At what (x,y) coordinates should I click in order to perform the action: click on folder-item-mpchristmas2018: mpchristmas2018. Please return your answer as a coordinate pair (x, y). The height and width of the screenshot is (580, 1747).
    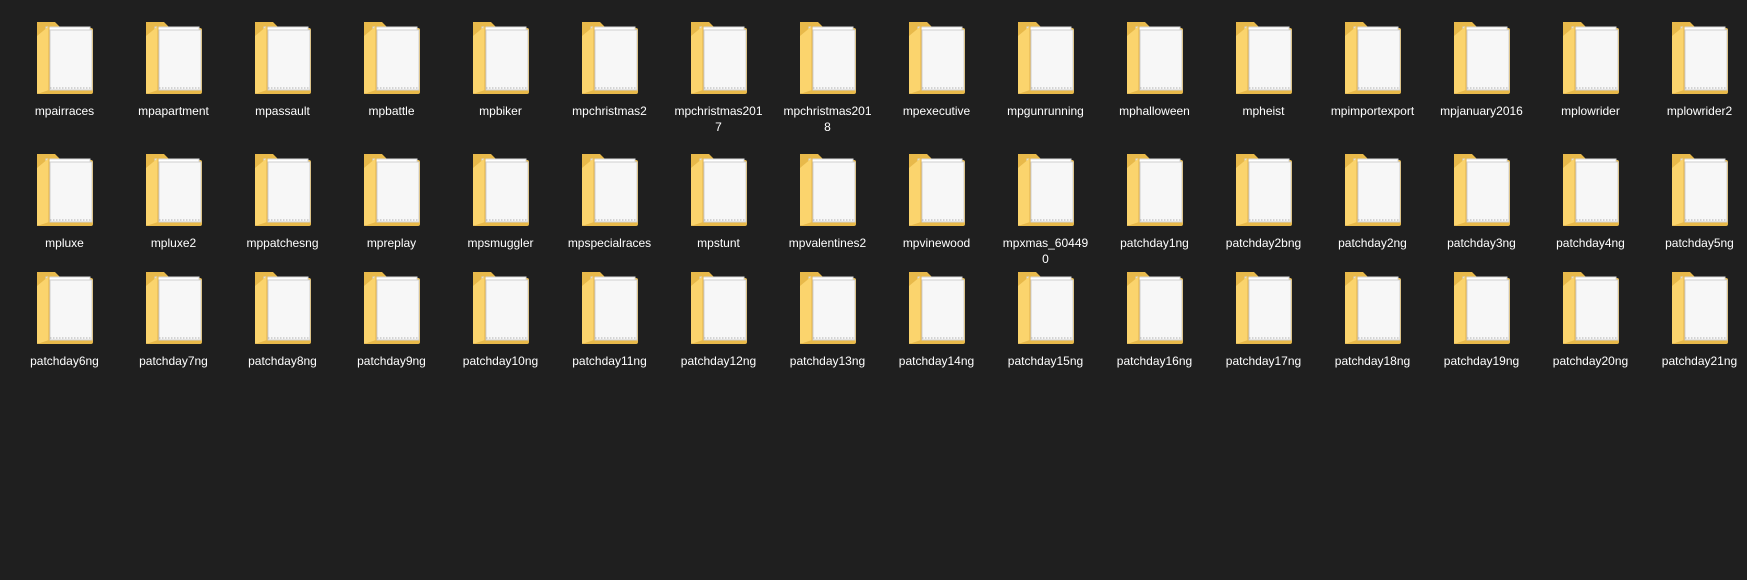
    Looking at the image, I should click on (827, 80).